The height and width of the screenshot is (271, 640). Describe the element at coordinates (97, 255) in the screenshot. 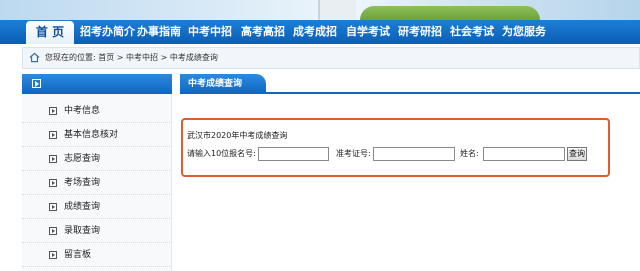

I see `sidebar-item-message-board: 留言板` at that location.